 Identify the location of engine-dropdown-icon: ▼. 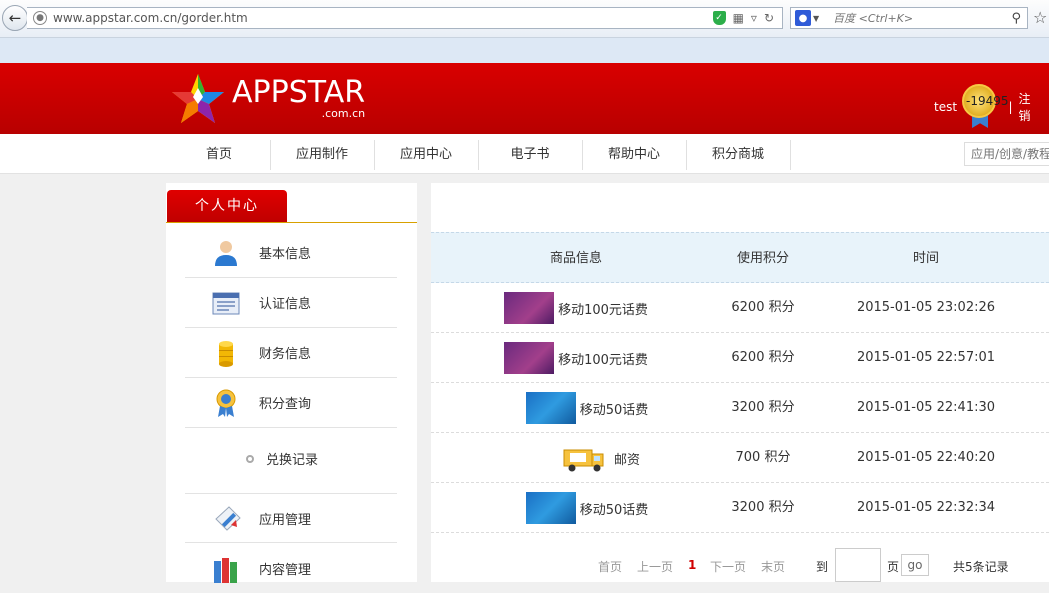
(816, 18).